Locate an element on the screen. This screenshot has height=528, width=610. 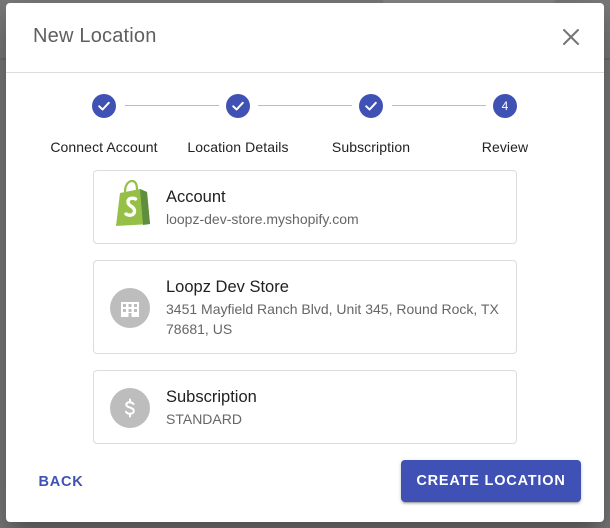
create-location-button: CREATE LOCATION is located at coordinates (491, 481).